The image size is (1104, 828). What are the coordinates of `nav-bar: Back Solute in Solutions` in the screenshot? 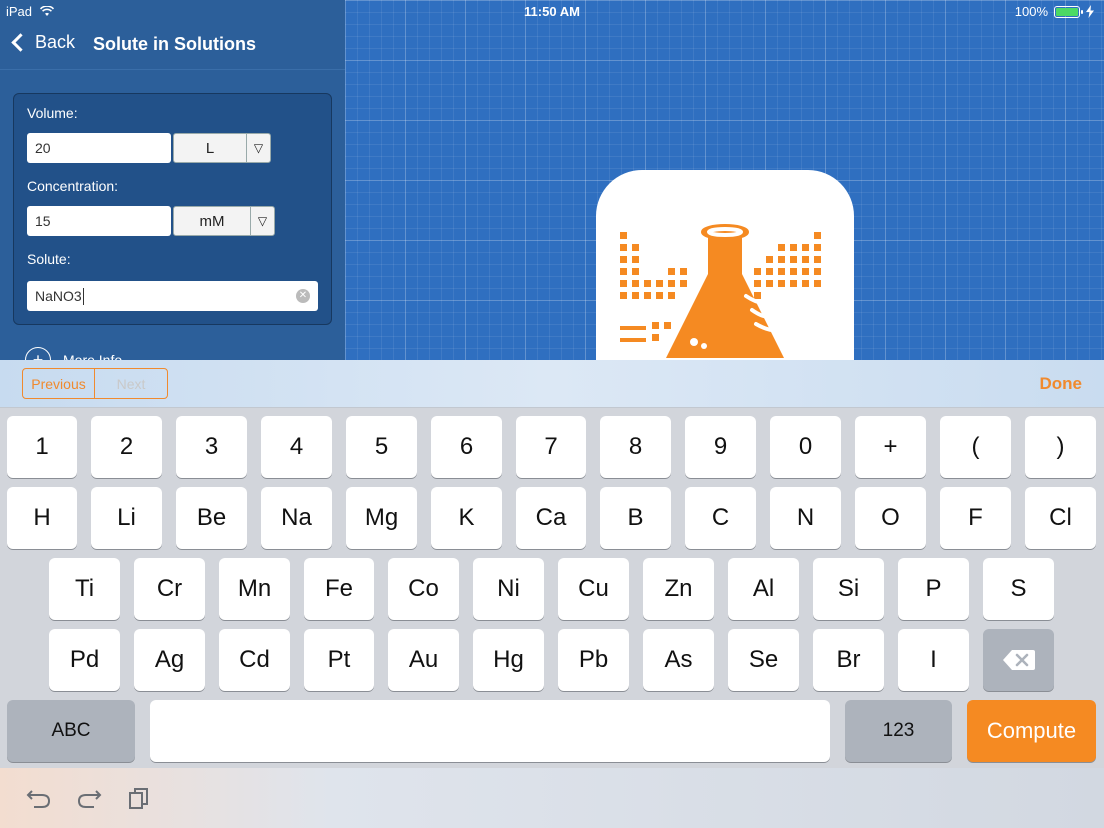 It's located at (172, 47).